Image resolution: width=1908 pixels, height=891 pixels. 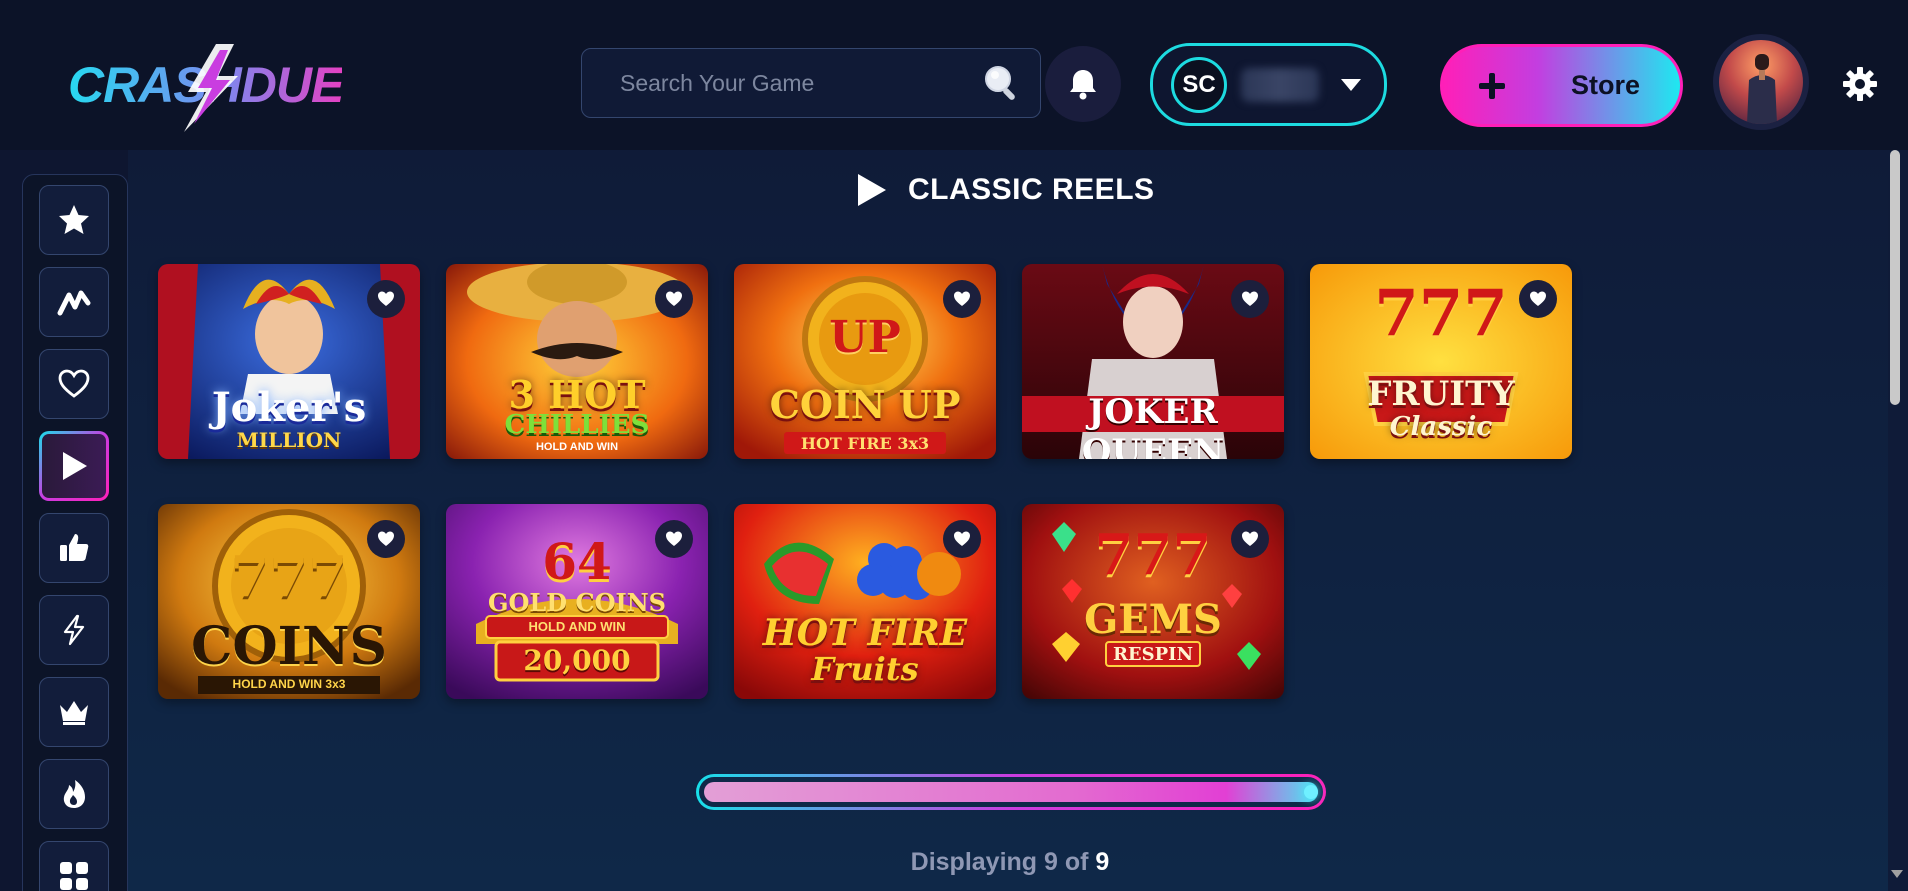 What do you see at coordinates (1280, 84) in the screenshot?
I see `balance-hidden` at bounding box center [1280, 84].